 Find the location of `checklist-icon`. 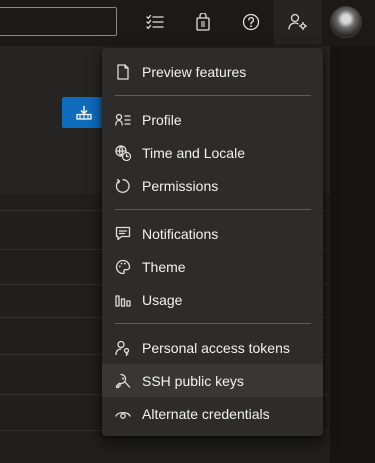

checklist-icon is located at coordinates (155, 22).